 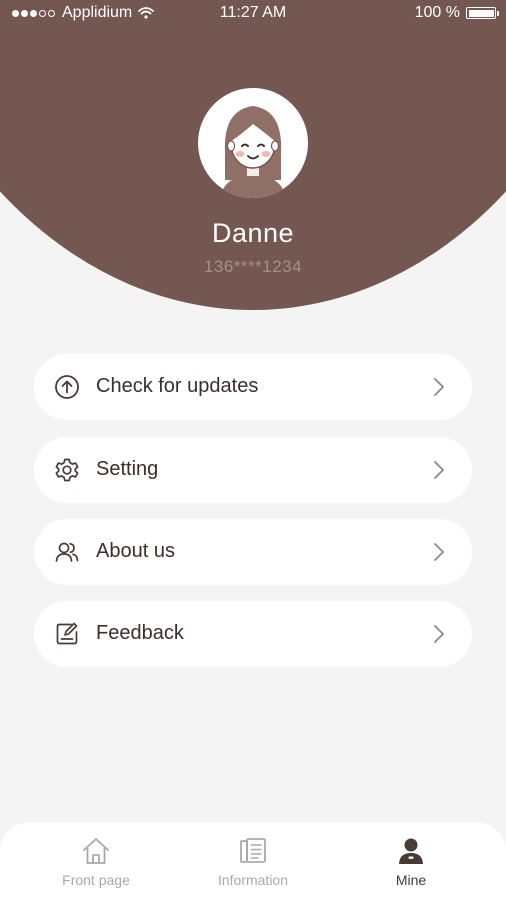 What do you see at coordinates (135, 551) in the screenshot?
I see `menu-item-label: About us` at bounding box center [135, 551].